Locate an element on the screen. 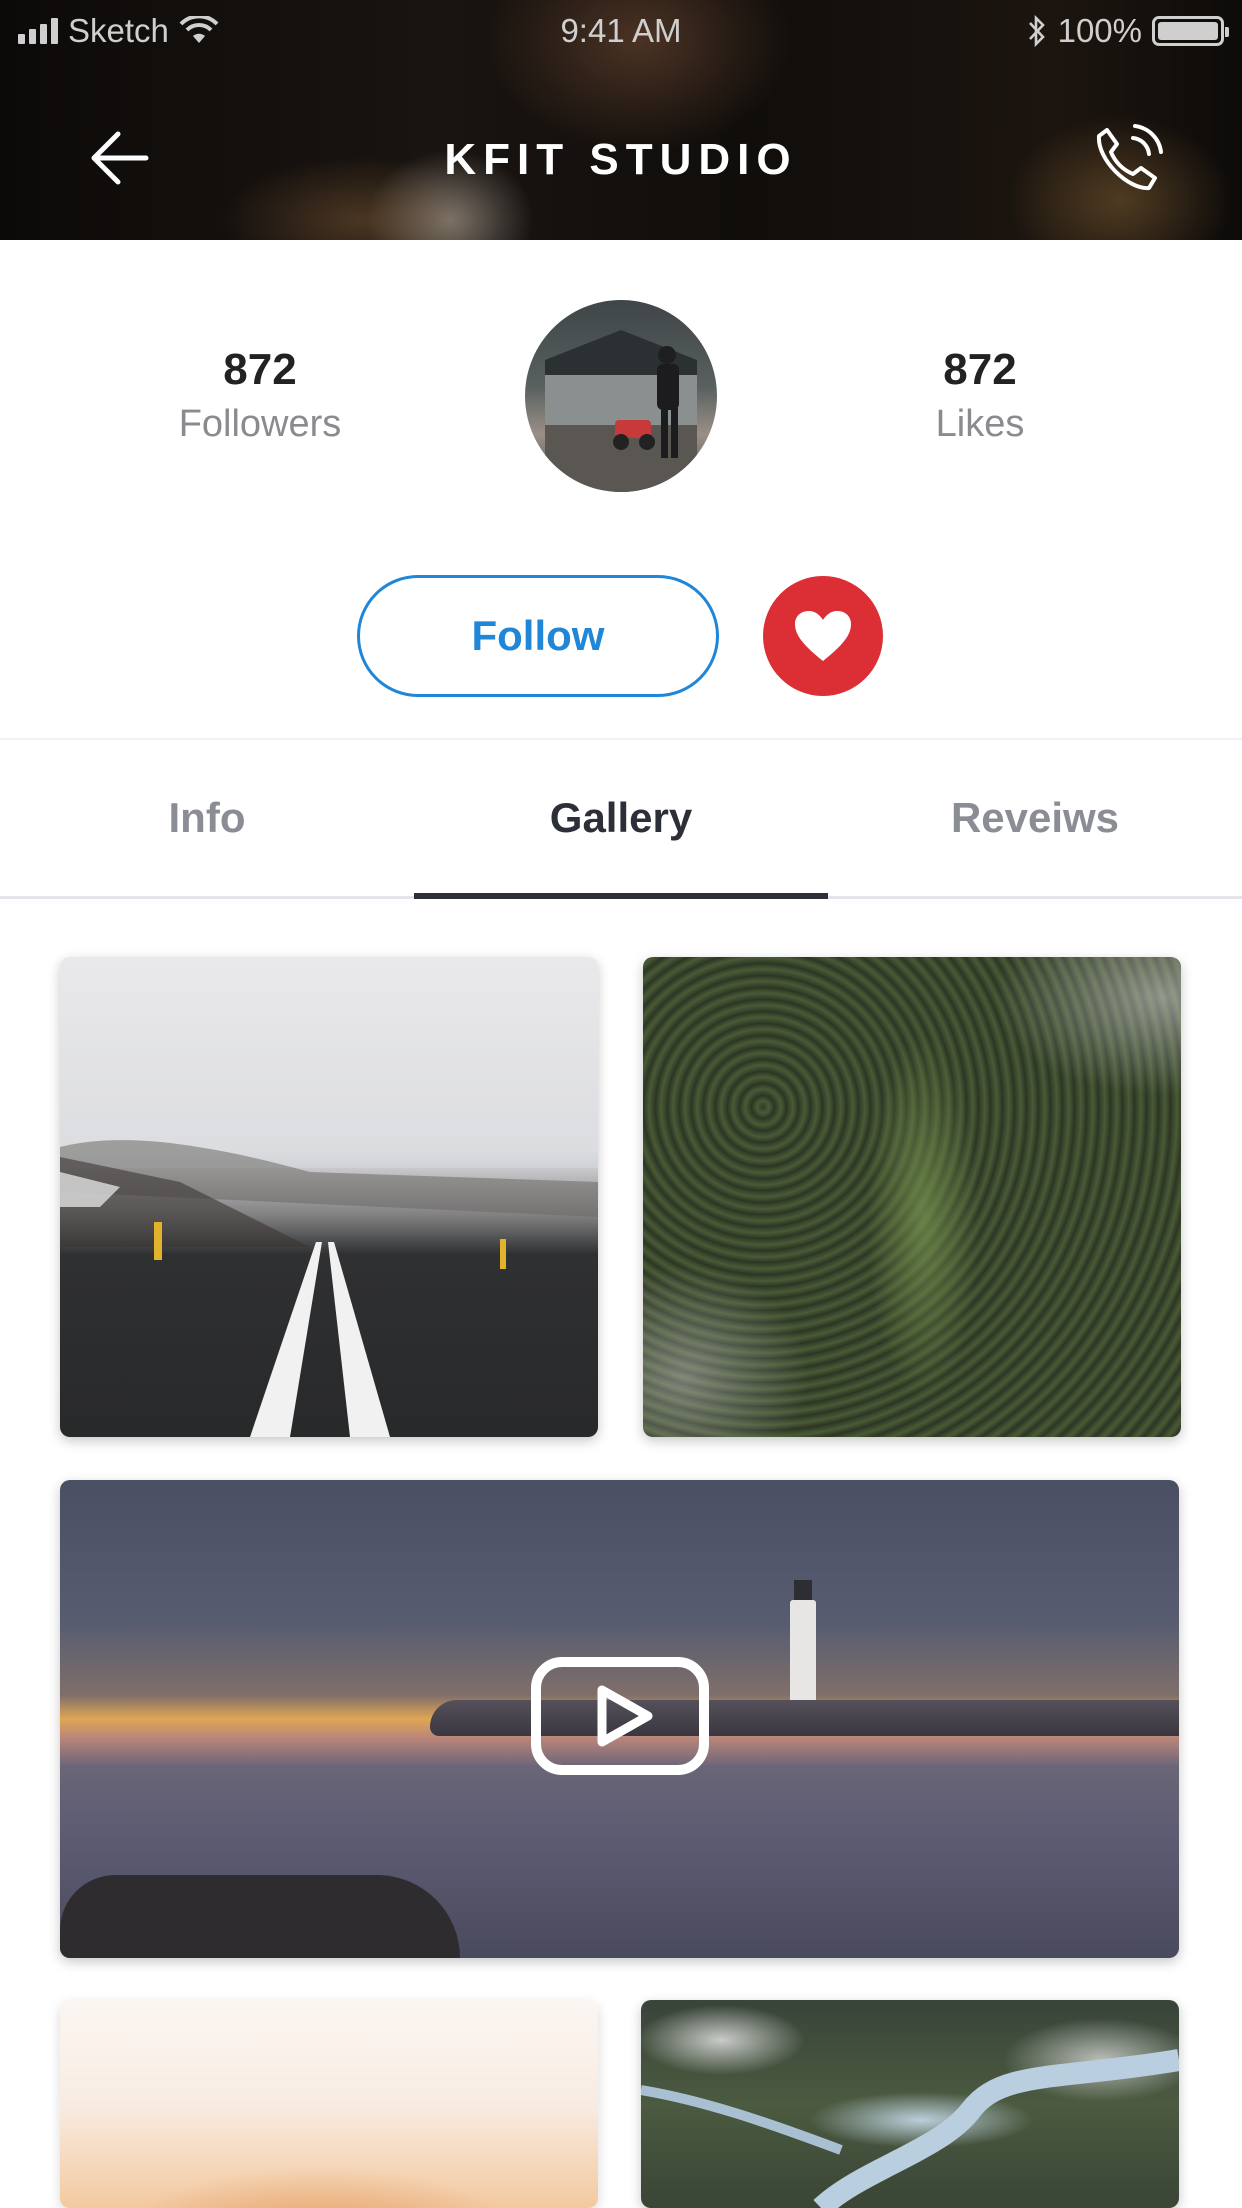 The image size is (1242, 2208). like-button is located at coordinates (823, 636).